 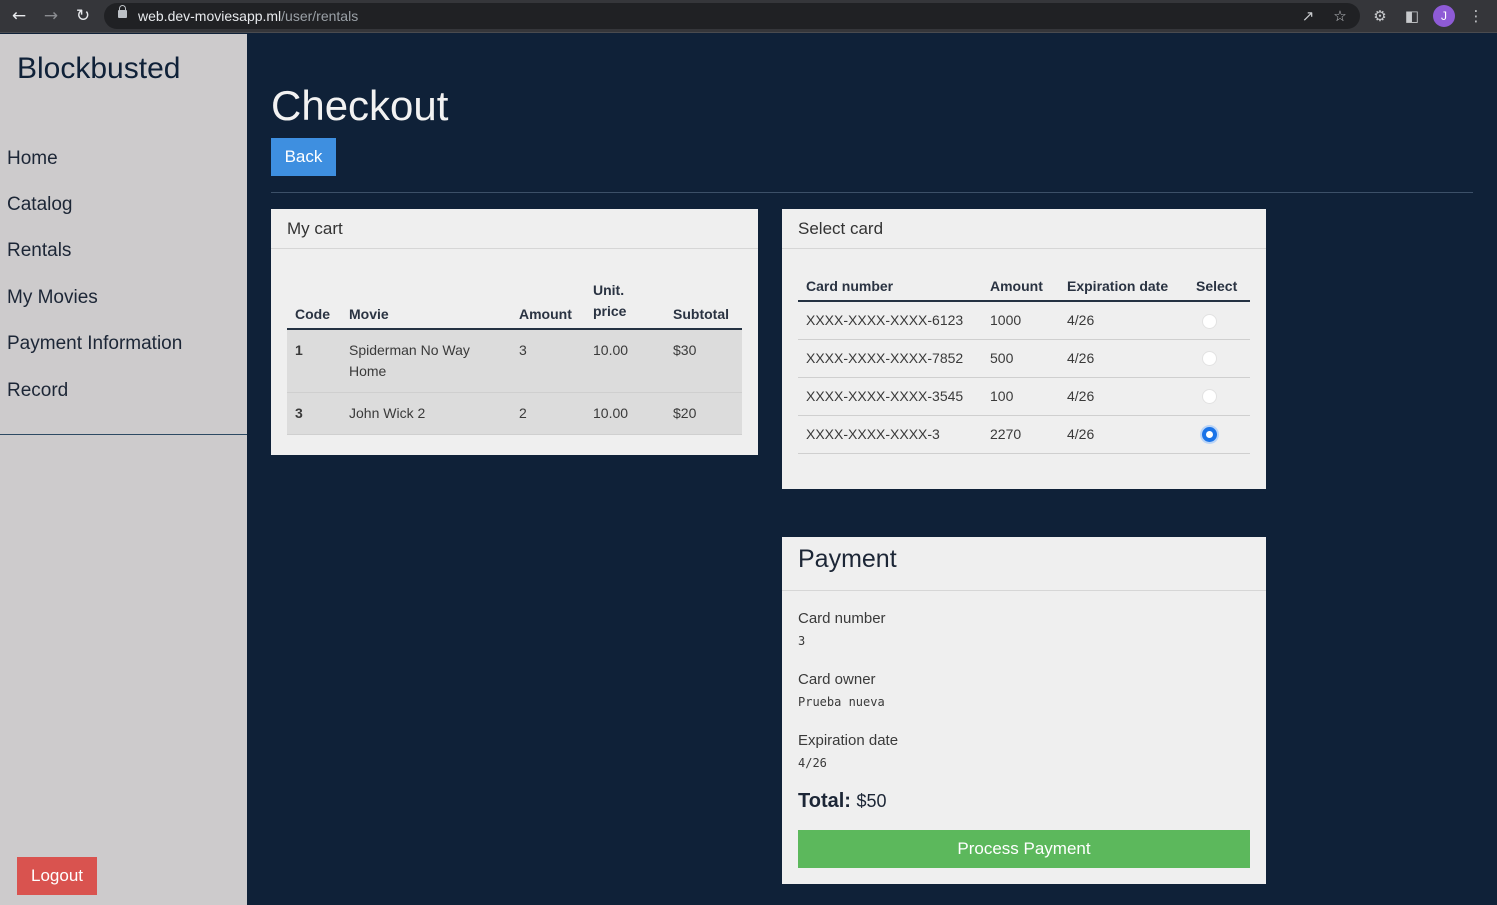 I want to click on sidebar-divider, so click(x=123, y=434).